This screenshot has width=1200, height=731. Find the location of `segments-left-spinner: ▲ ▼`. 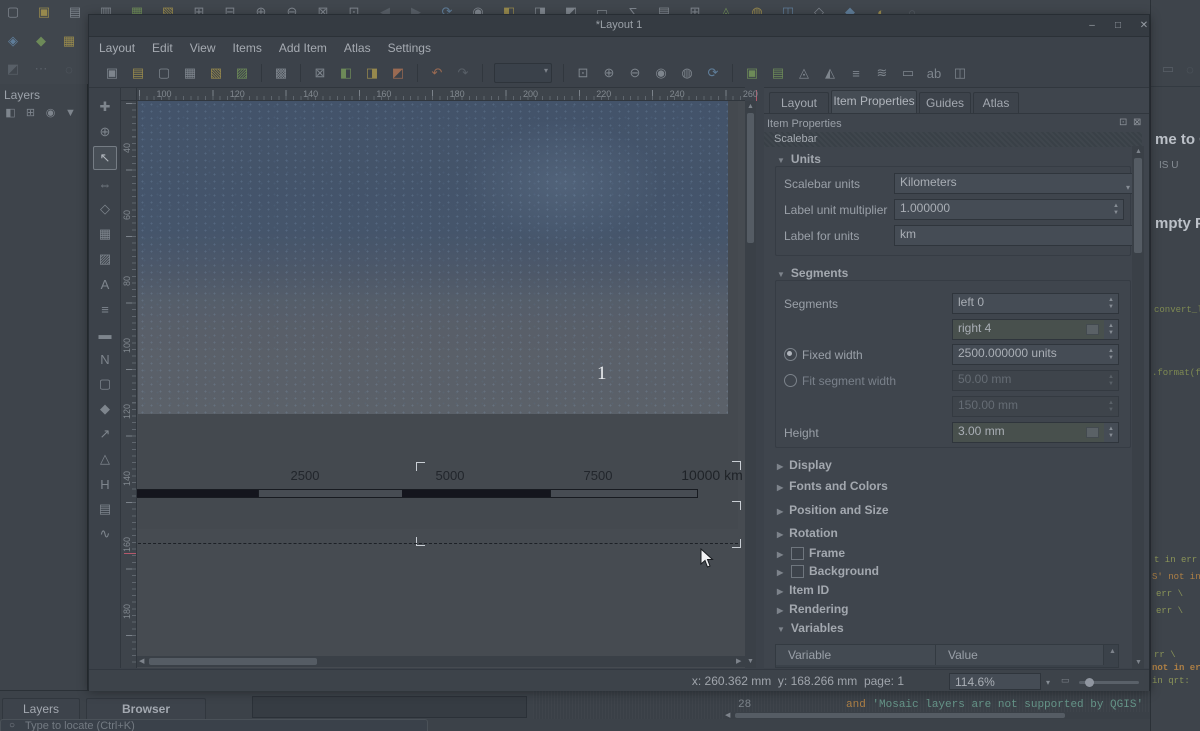

segments-left-spinner: ▲ ▼ is located at coordinates (1111, 303).